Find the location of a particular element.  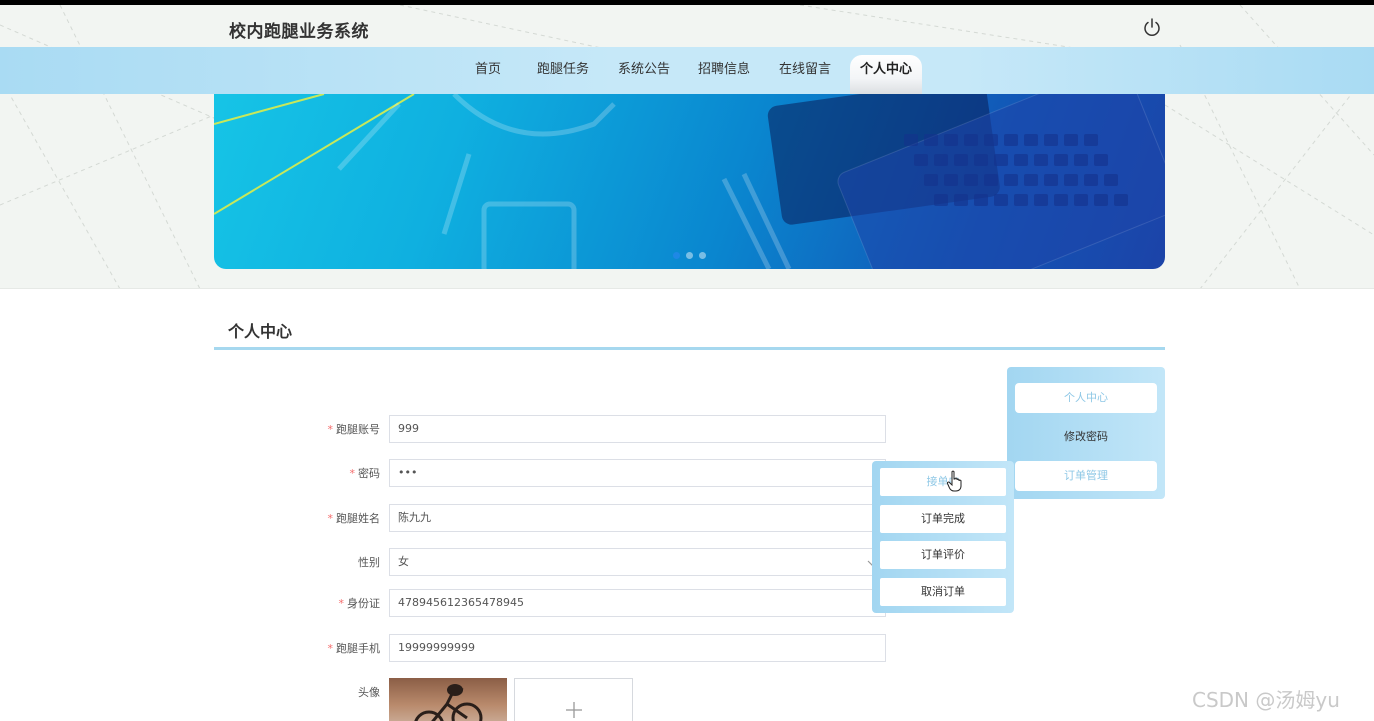

cyclist-photo is located at coordinates (448, 702).